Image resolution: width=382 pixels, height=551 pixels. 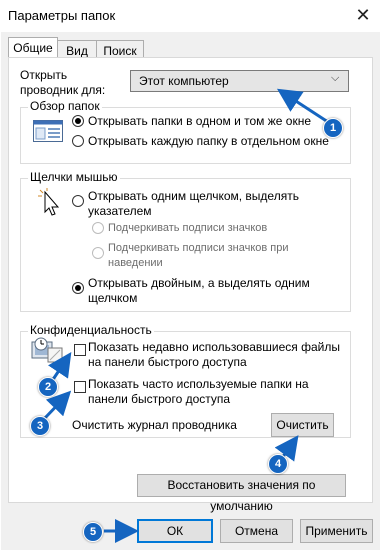 What do you see at coordinates (65, 106) in the screenshot?
I see `browse-folders-title: Обзор папок` at bounding box center [65, 106].